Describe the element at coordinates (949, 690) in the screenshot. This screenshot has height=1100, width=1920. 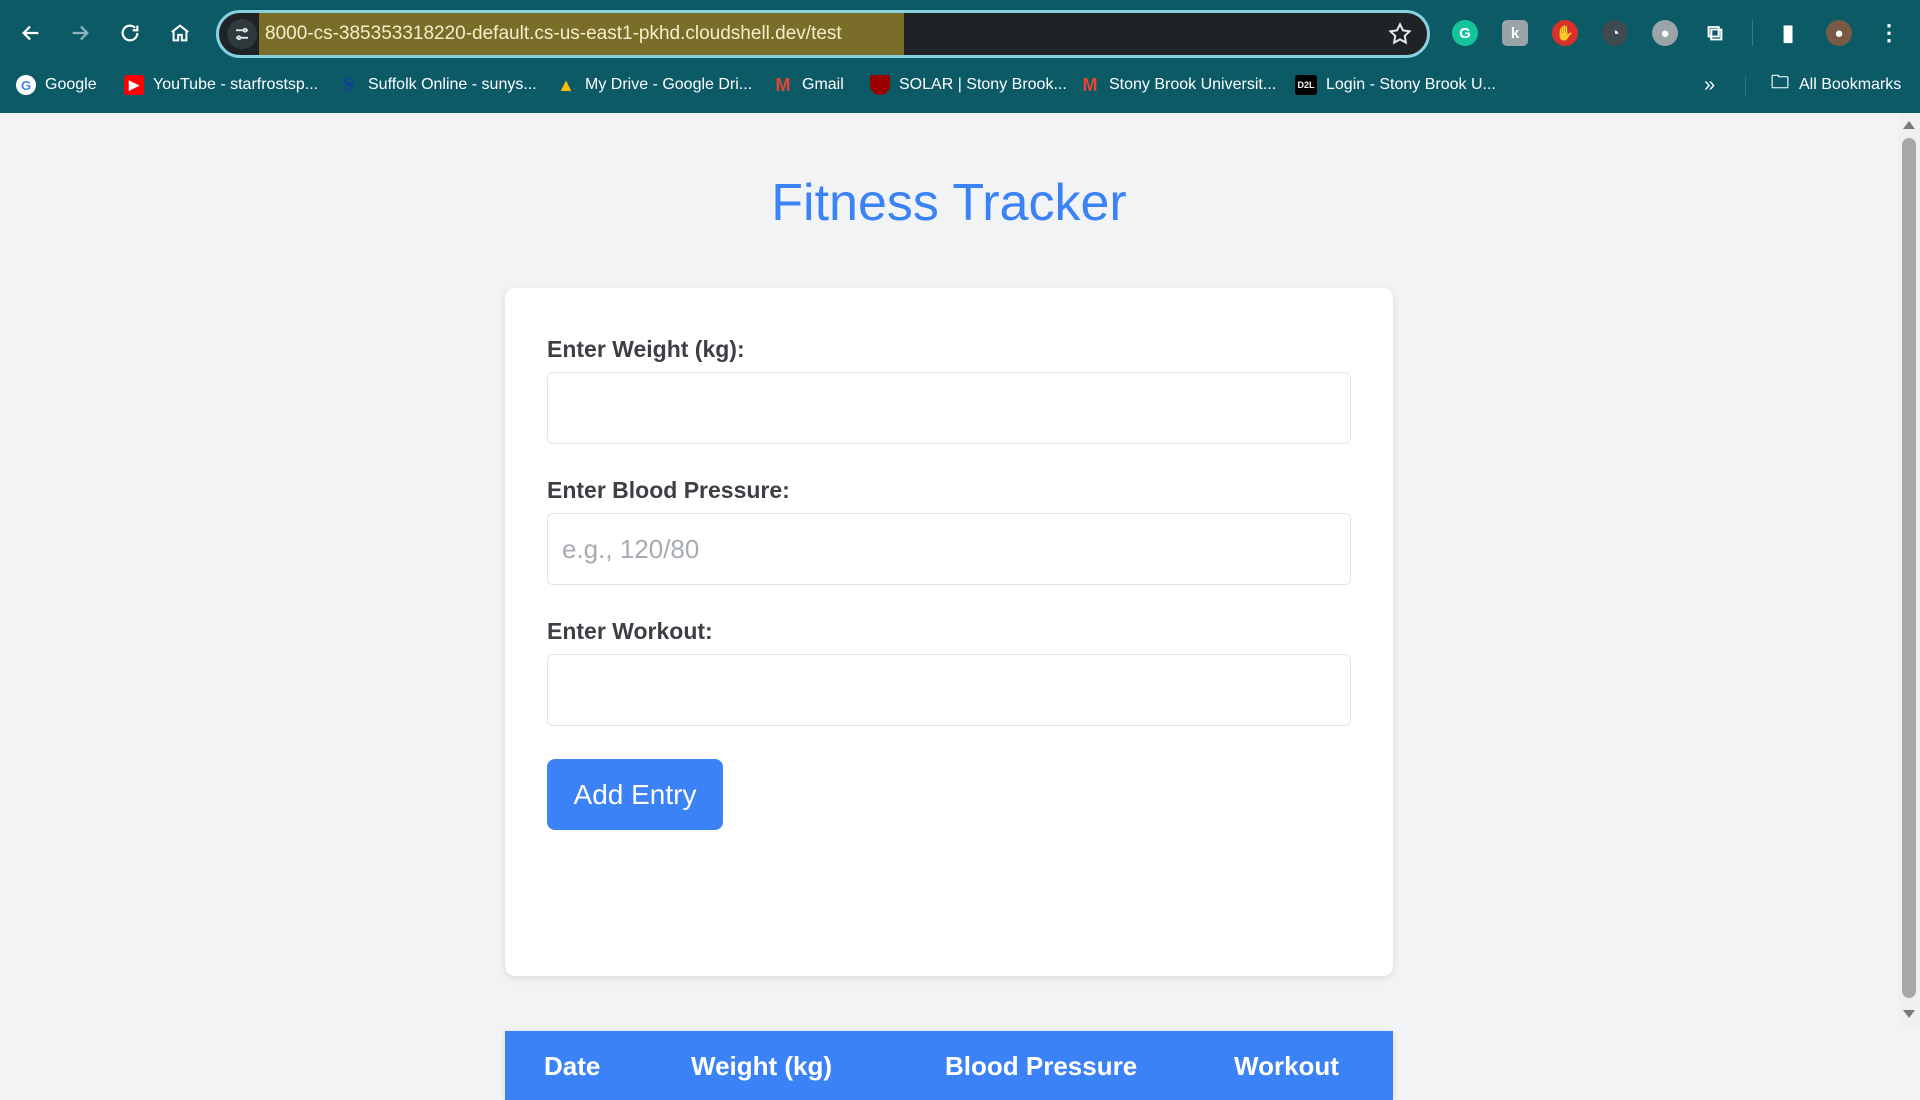
I see `workout-input` at that location.